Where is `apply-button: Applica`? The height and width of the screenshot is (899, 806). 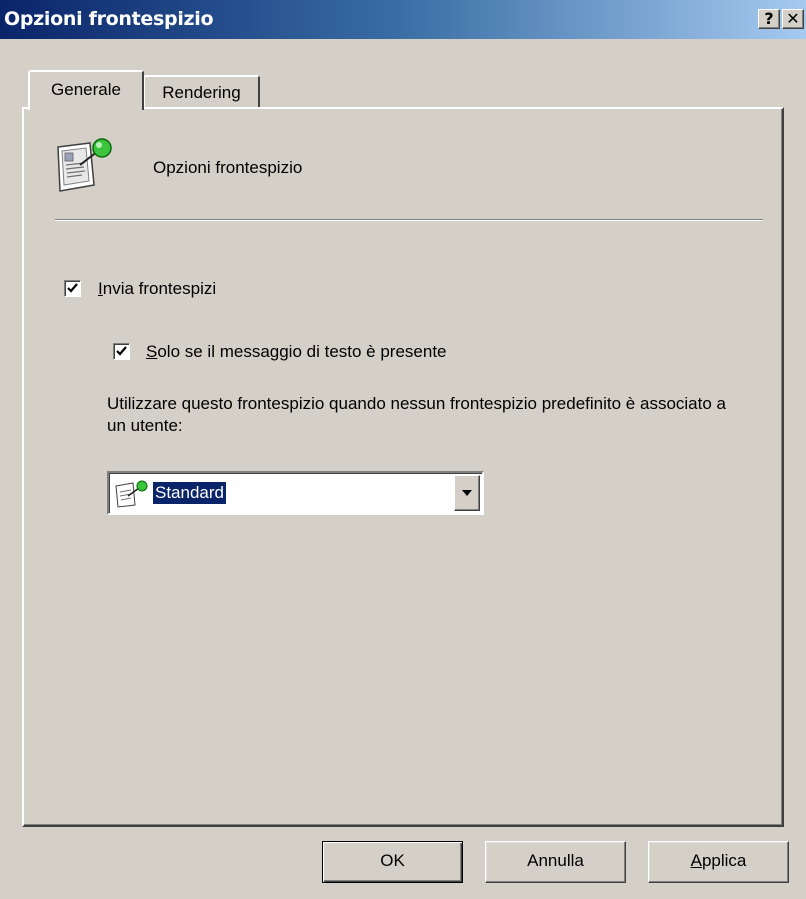
apply-button: Applica is located at coordinates (718, 862).